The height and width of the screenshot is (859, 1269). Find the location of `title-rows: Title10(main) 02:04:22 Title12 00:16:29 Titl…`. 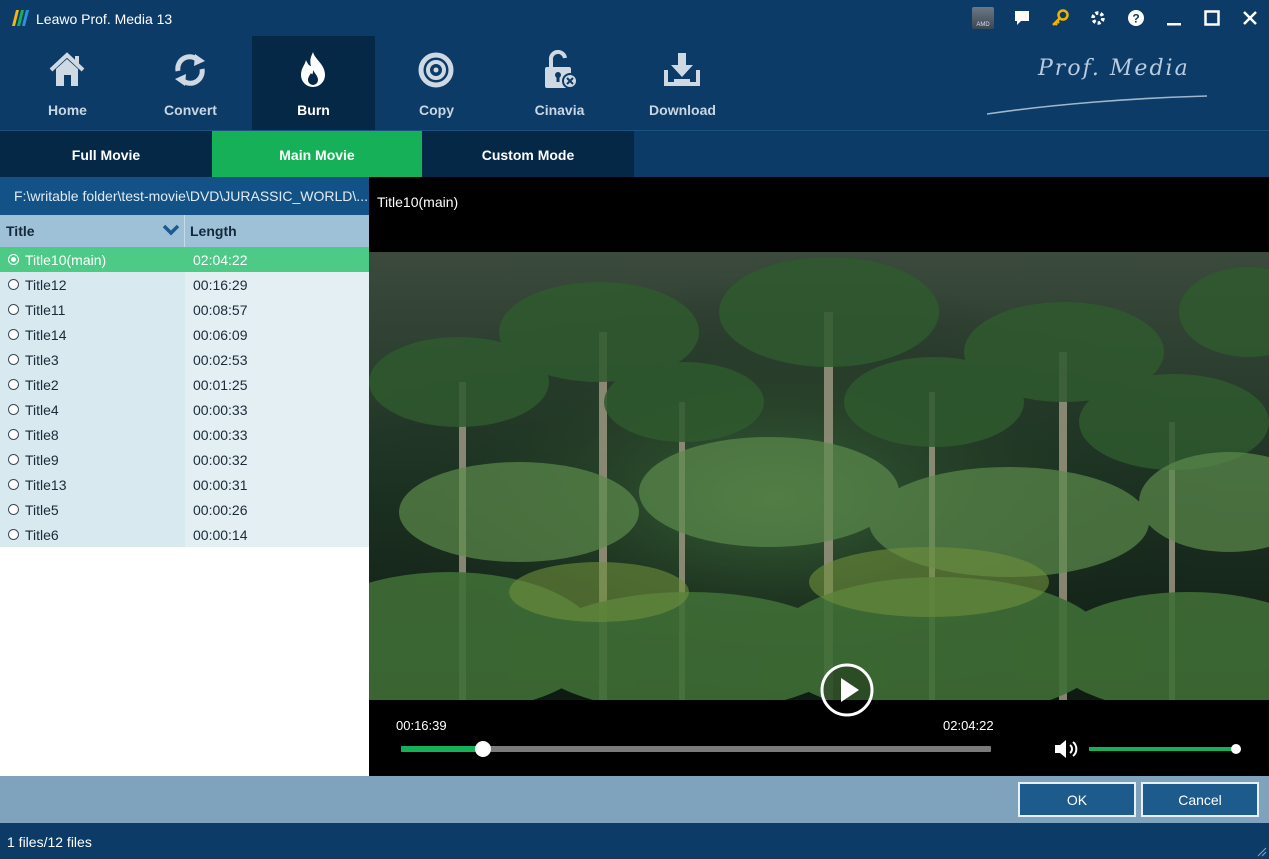

title-rows: Title10(main) 02:04:22 Title12 00:16:29 Titl… is located at coordinates (184, 397).